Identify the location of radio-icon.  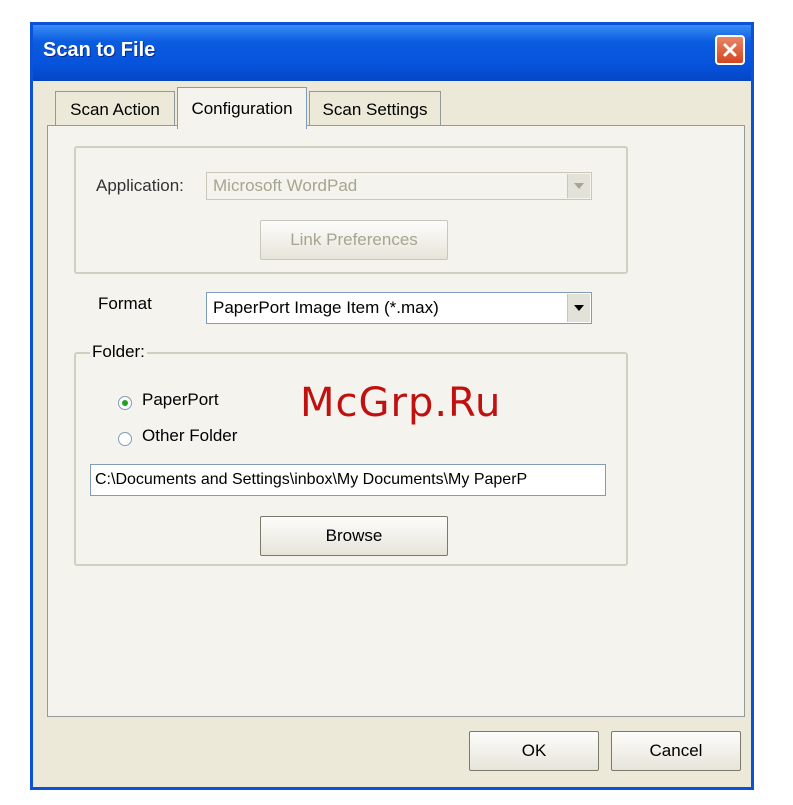
(125, 403).